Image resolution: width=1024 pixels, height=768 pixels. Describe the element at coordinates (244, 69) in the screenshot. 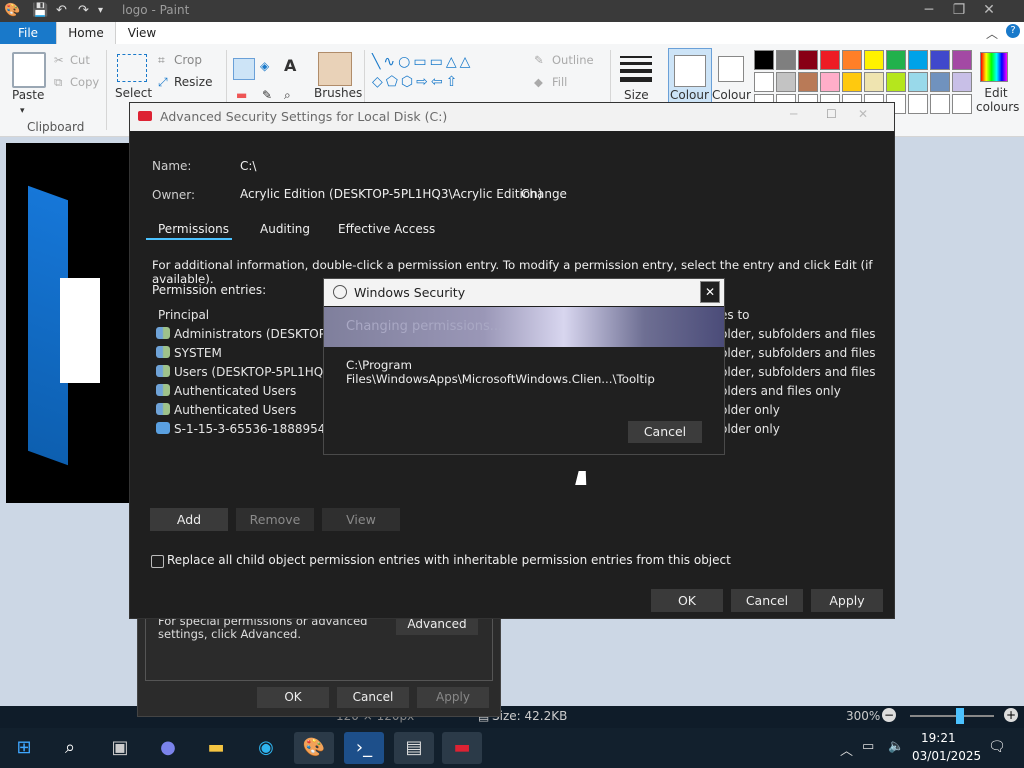

I see `pencil-icon` at that location.